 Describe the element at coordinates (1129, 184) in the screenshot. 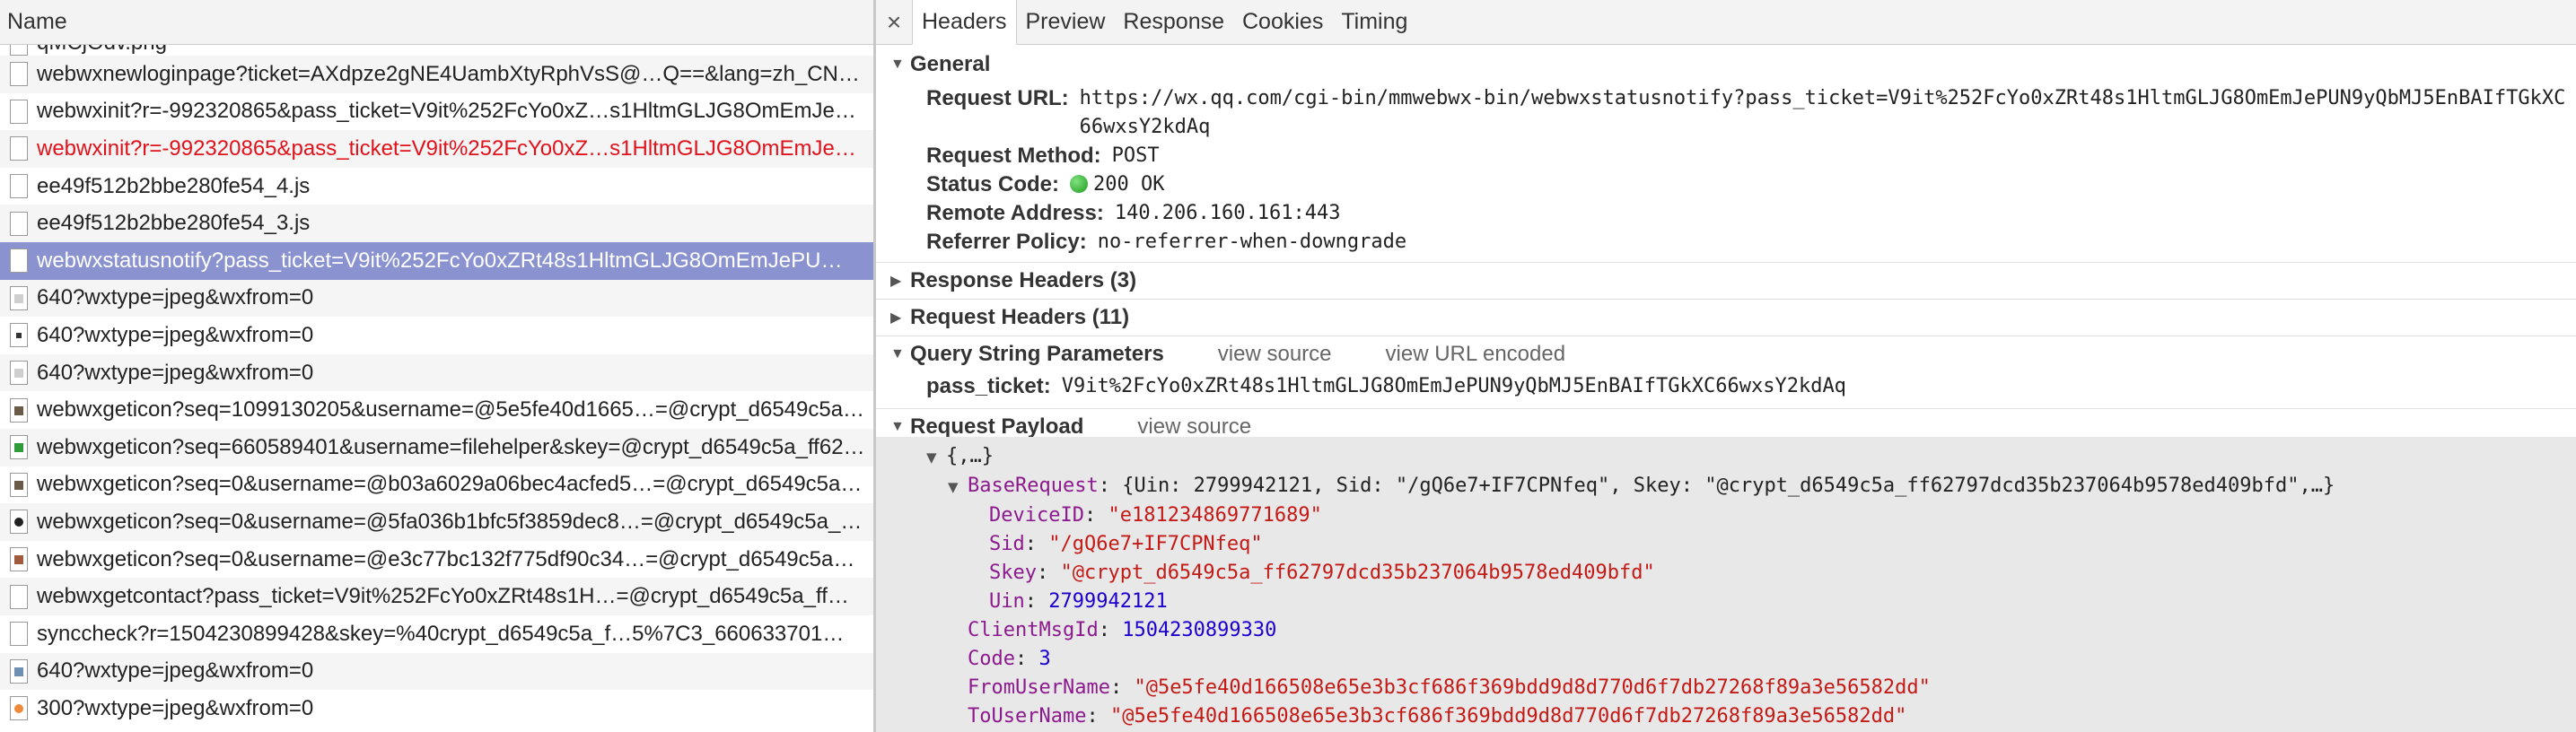

I see `status-code-value: 200 OK` at that location.